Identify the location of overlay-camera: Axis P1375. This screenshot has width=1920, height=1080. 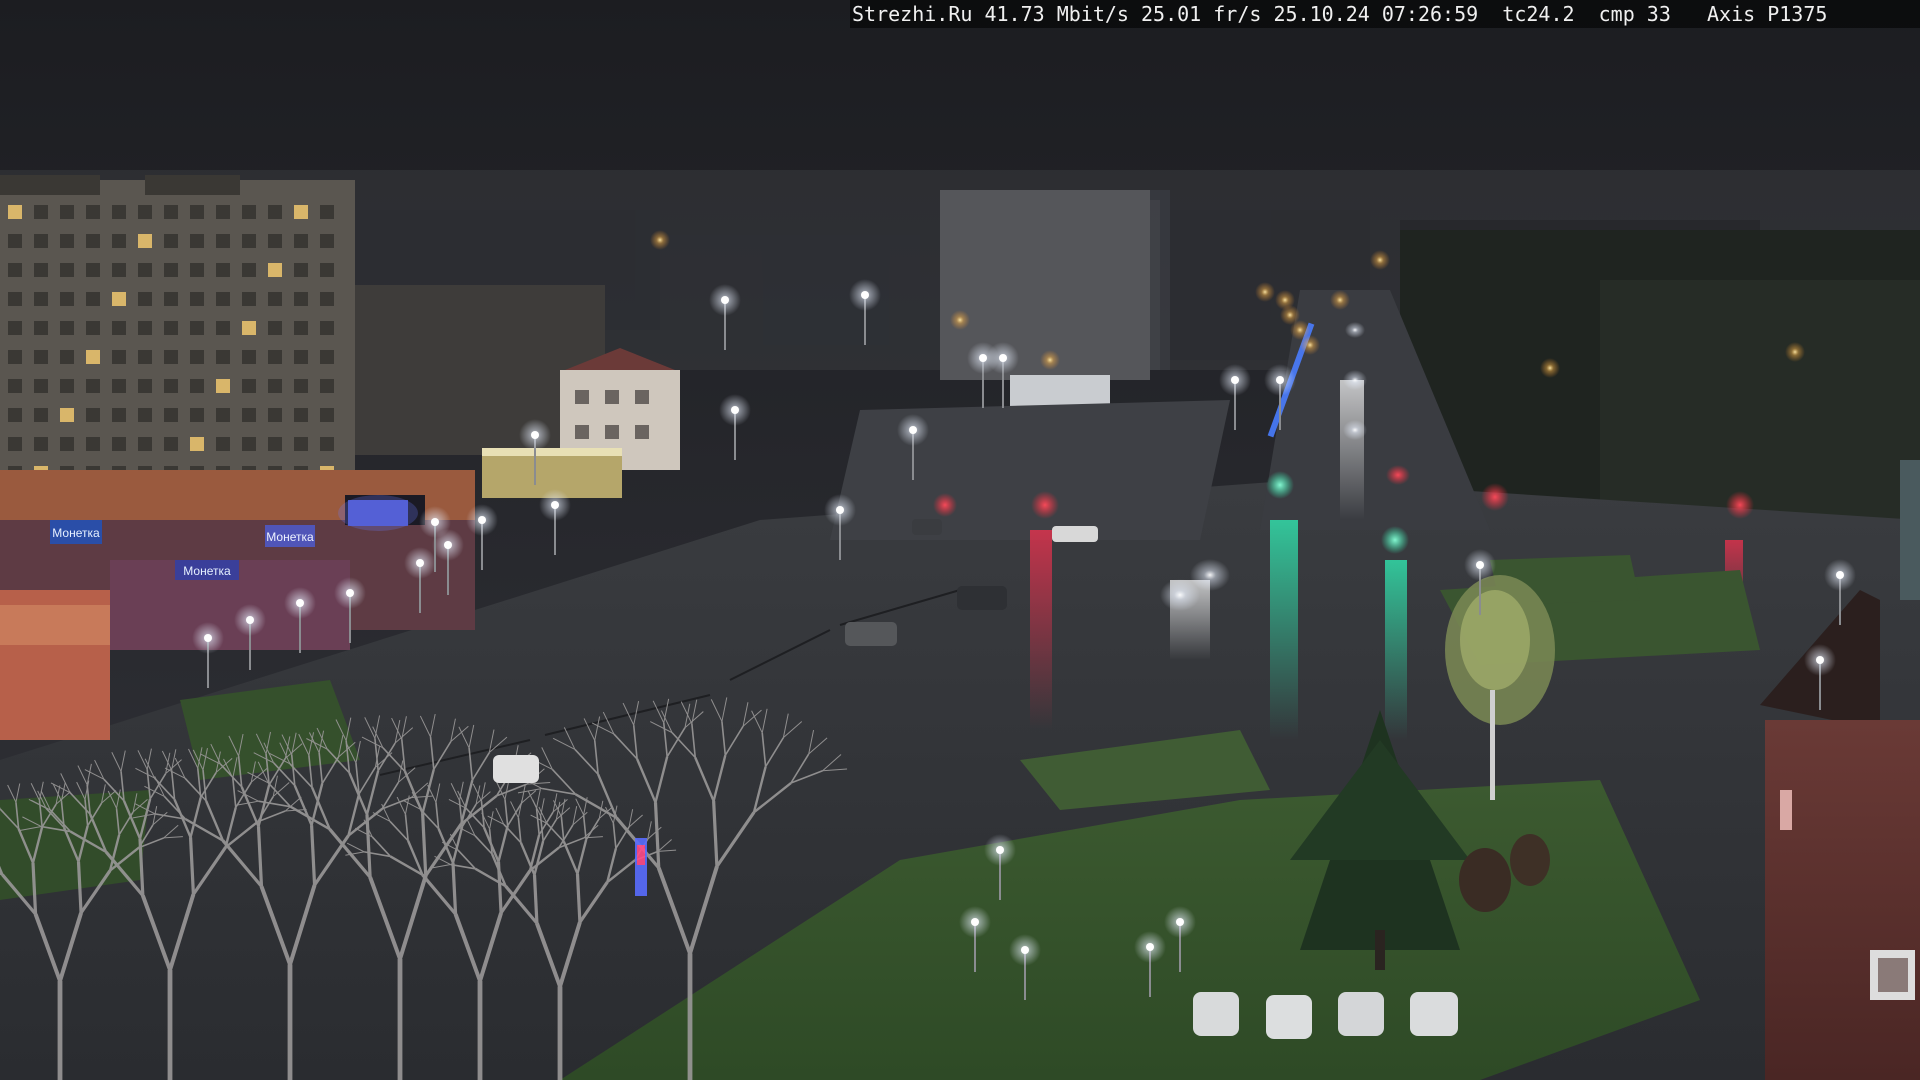
(1767, 14).